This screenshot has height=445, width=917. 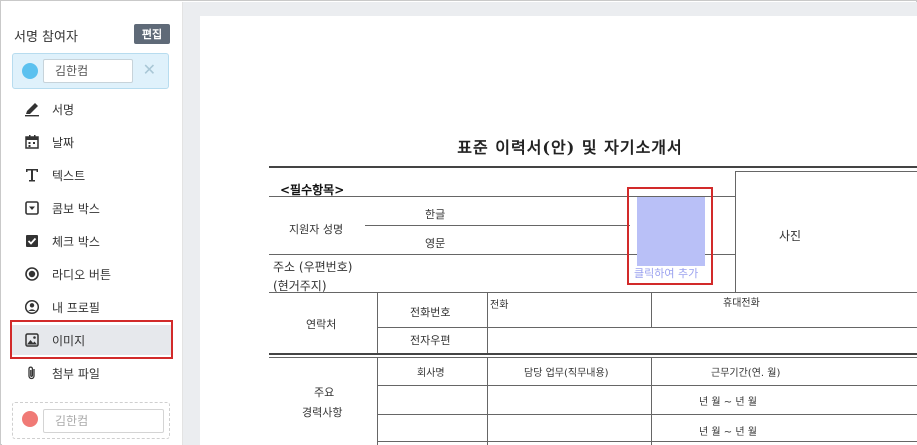 I want to click on name-english-label: 영문, so click(x=435, y=243).